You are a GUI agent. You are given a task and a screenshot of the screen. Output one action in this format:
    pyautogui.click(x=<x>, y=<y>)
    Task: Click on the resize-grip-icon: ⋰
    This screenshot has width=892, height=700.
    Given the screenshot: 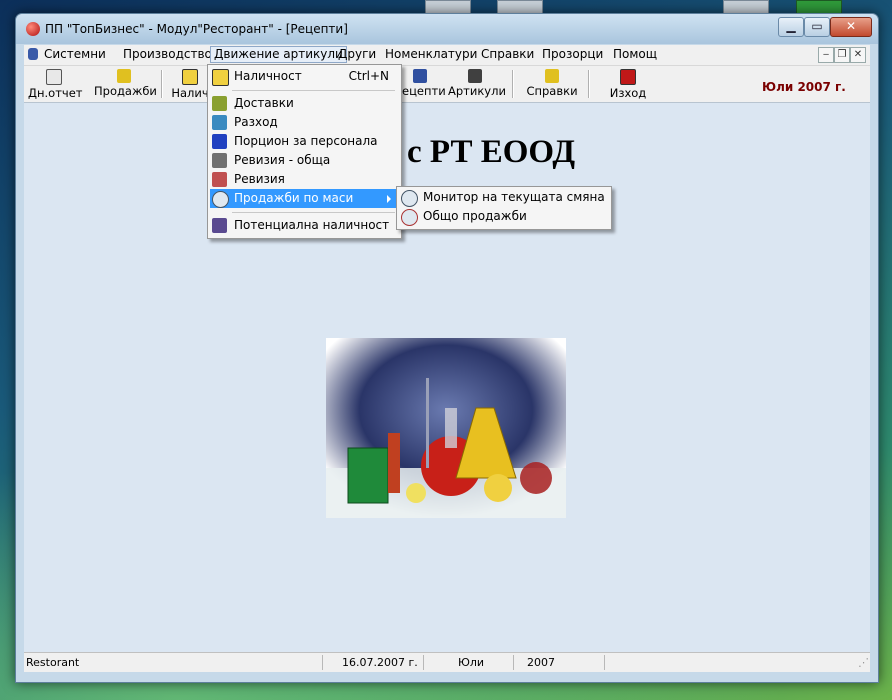 What is the action you would take?
    pyautogui.click(x=863, y=662)
    